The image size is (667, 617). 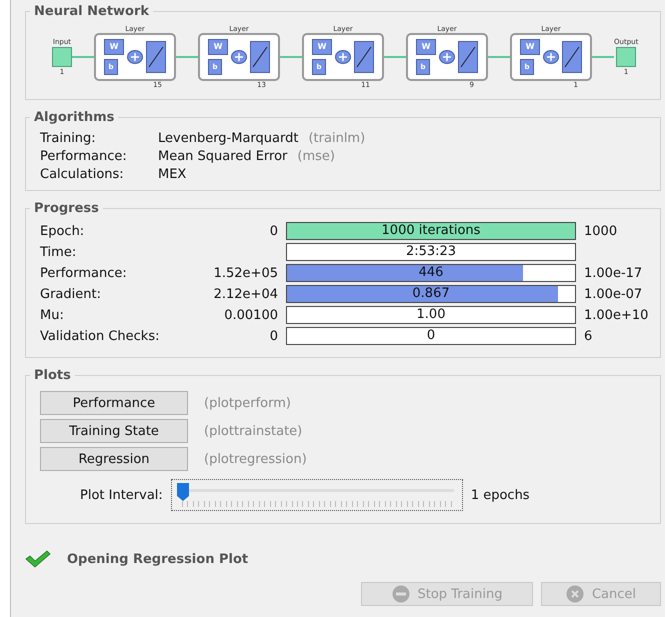 I want to click on progress-label: Time:, so click(x=59, y=252).